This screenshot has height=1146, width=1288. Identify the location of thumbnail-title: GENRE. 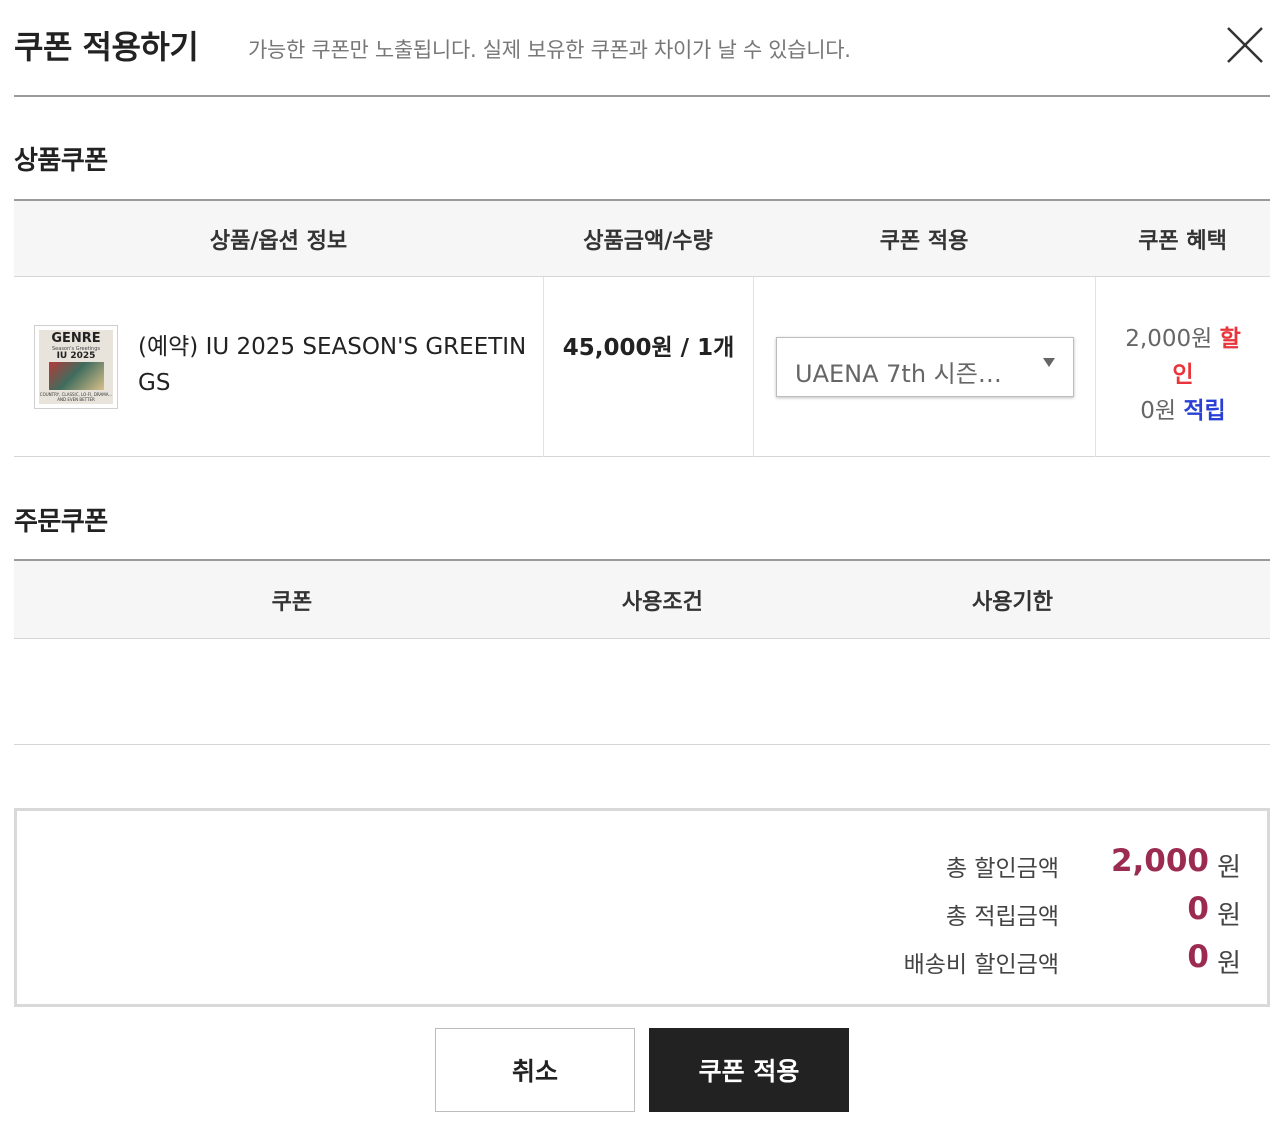
(76, 338).